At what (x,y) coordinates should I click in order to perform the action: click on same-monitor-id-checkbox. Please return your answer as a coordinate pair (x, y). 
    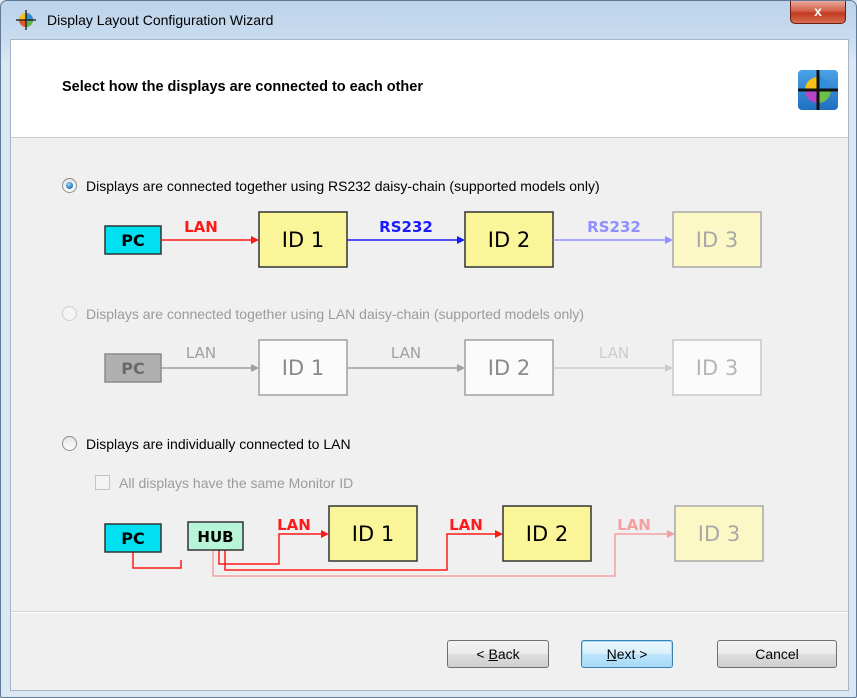
    Looking at the image, I should click on (102, 482).